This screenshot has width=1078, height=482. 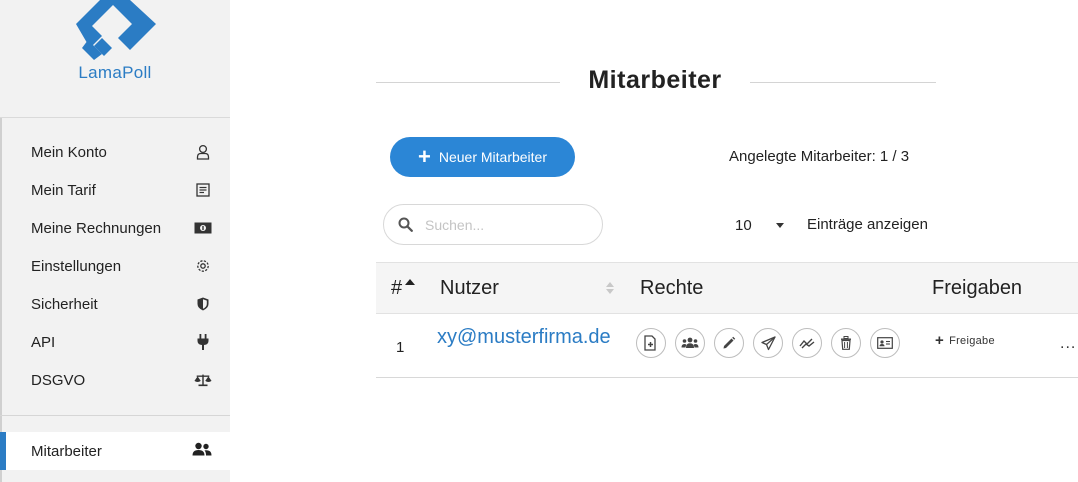 I want to click on brand-name: LamaPoll, so click(x=115, y=72).